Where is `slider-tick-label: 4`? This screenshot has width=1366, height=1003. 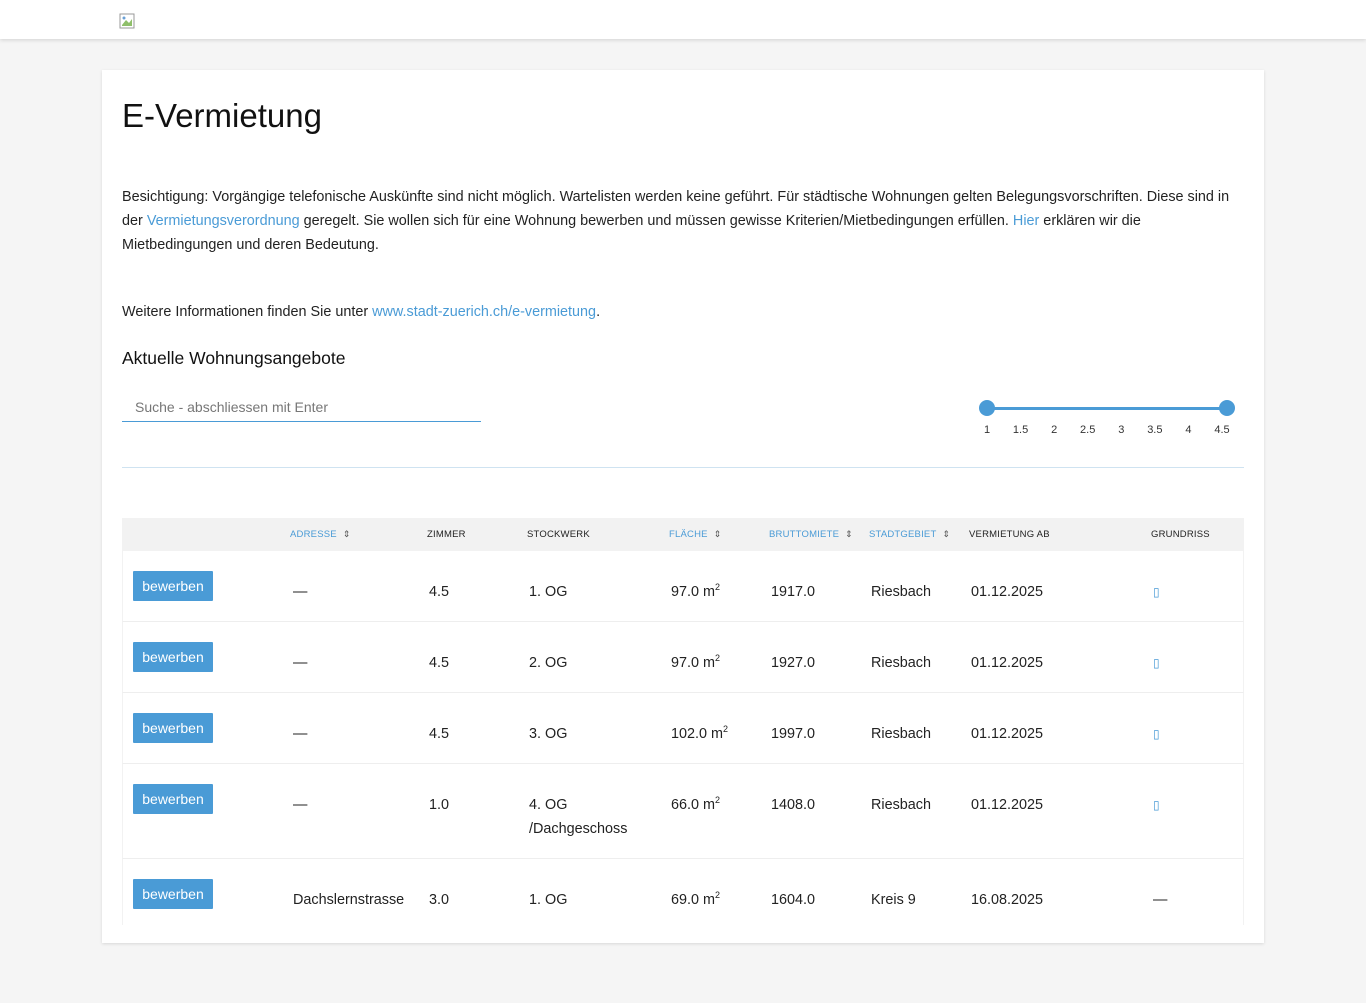 slider-tick-label: 4 is located at coordinates (1188, 430).